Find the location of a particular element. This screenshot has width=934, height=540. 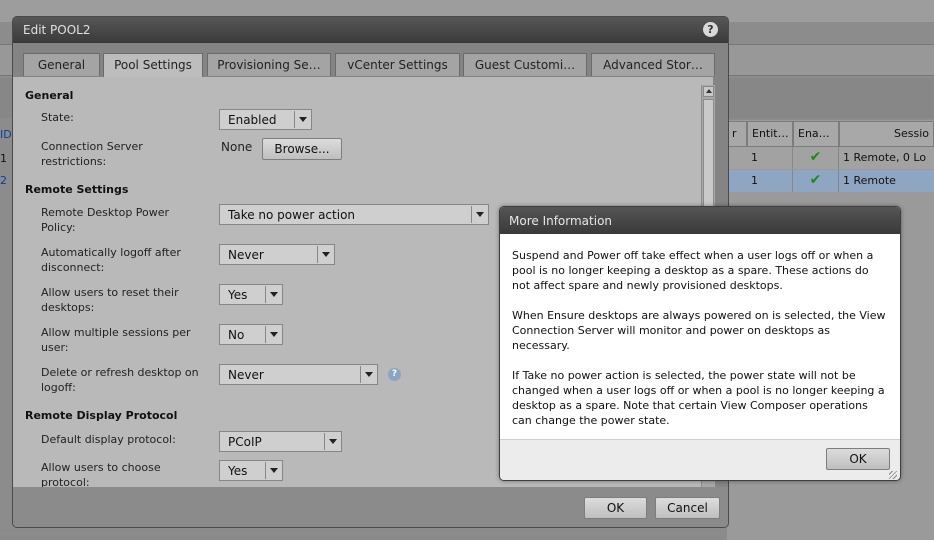

label-line: Automatically logoff after is located at coordinates (111, 252).